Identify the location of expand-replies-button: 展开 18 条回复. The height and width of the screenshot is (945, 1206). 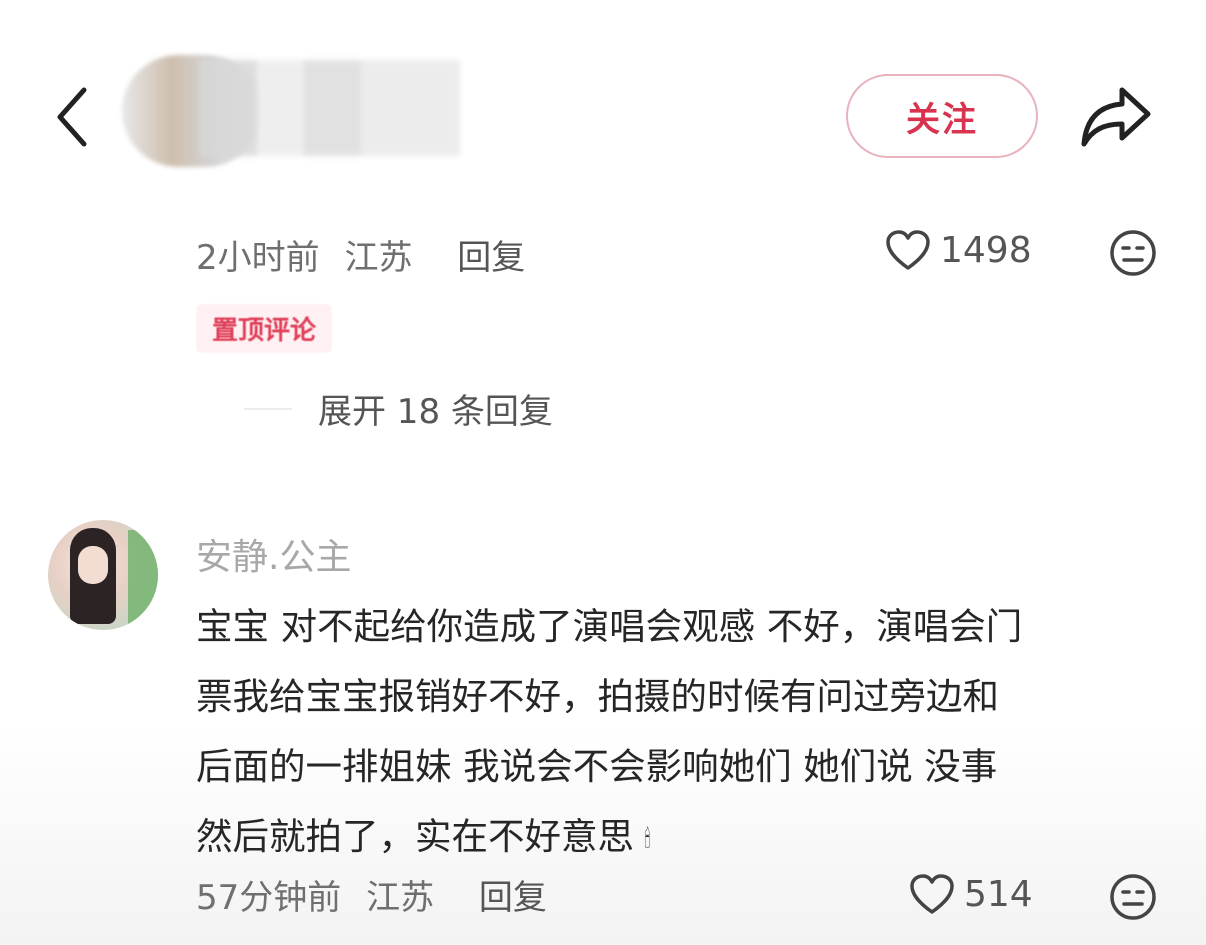
(398, 408).